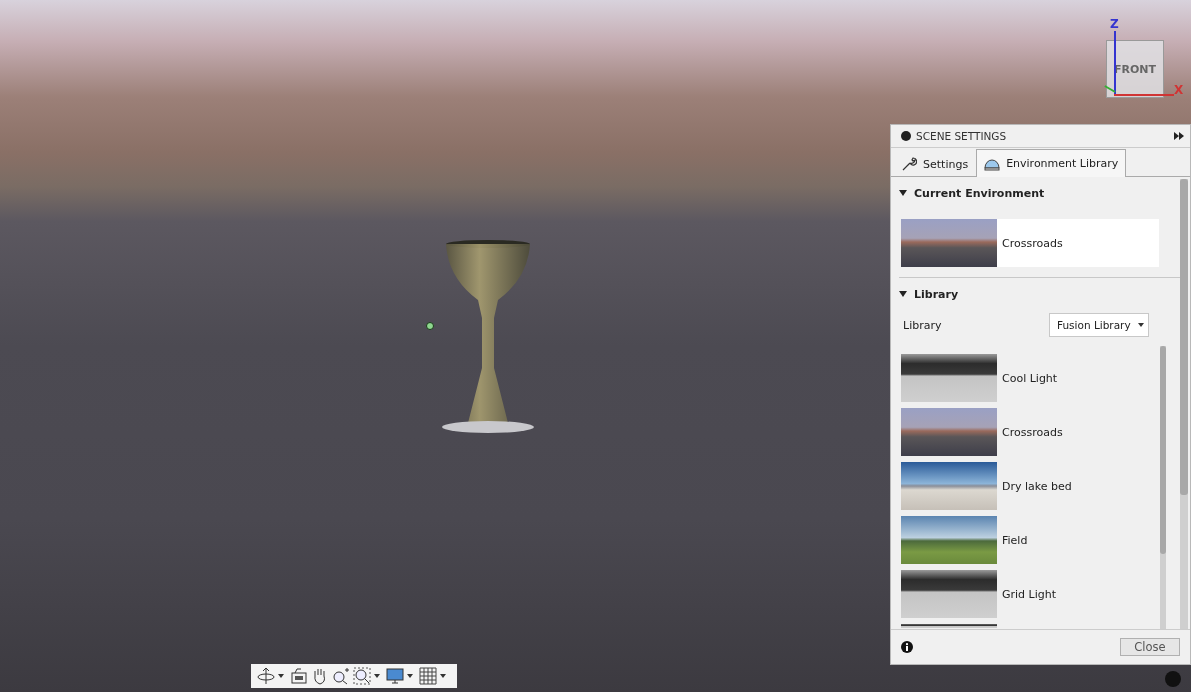  What do you see at coordinates (906, 136) in the screenshot?
I see `collapse-icon` at bounding box center [906, 136].